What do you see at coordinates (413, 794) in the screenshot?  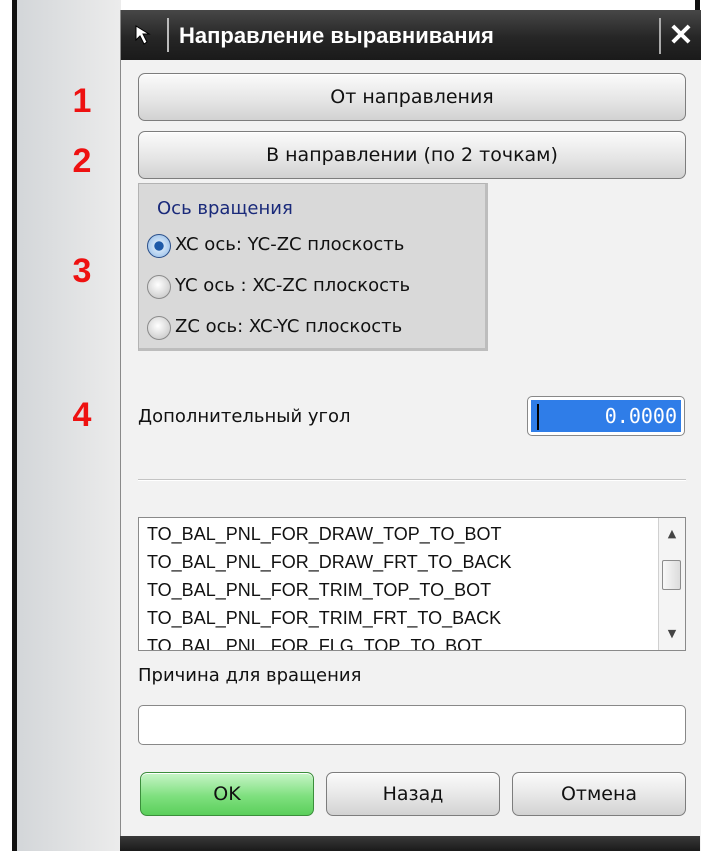 I see `back-button: Назад` at bounding box center [413, 794].